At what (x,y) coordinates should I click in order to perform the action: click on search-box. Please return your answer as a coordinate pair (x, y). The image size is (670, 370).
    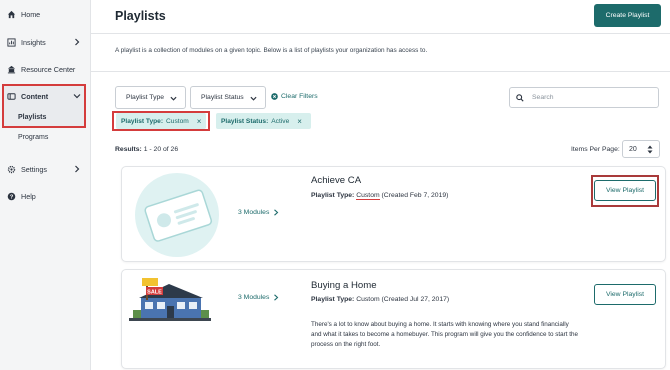
    Looking at the image, I should click on (584, 97).